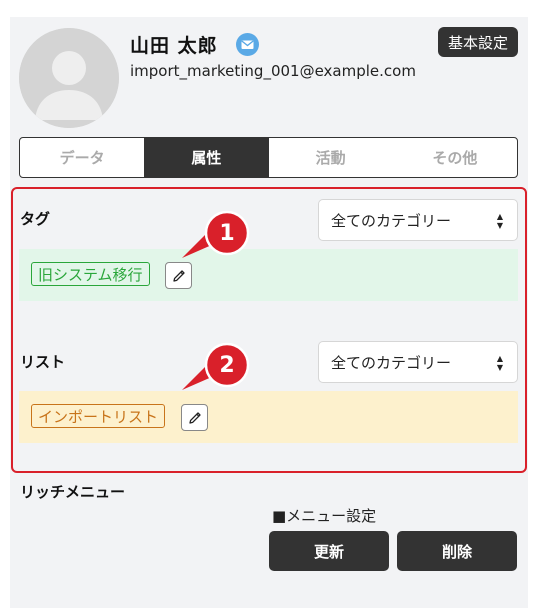  I want to click on user-silhouette-icon, so click(69, 78).